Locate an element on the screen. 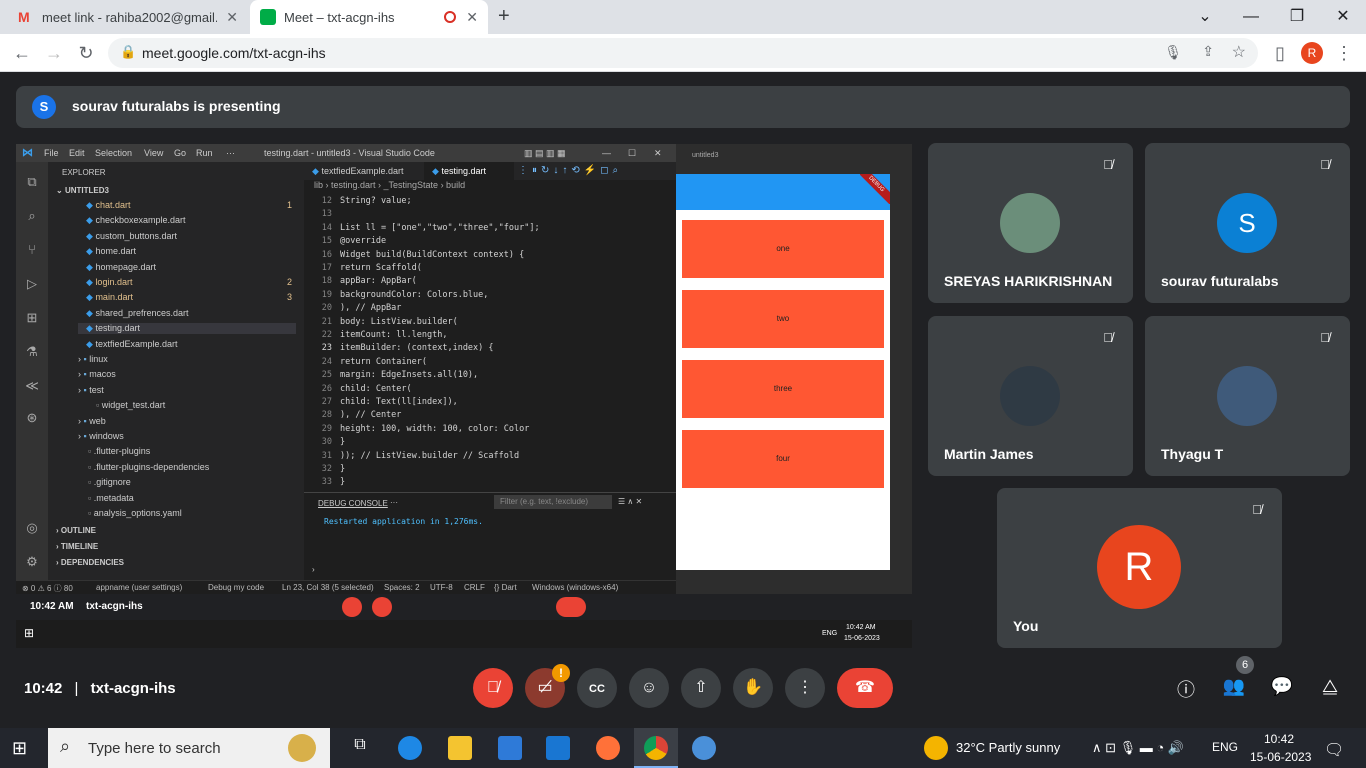 This screenshot has width=1366, height=768. file-item: ◆ login.dart 2 is located at coordinates (195, 282).